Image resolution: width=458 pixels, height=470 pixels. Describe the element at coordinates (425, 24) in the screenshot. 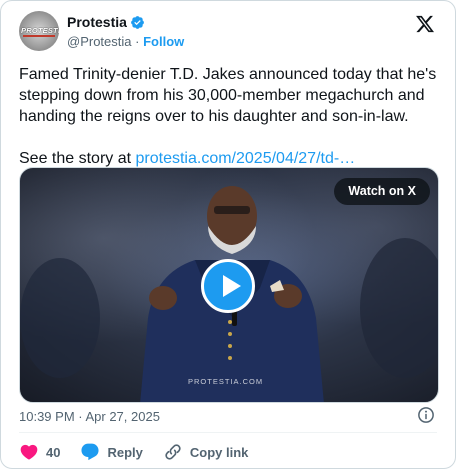

I see `x-logo-icon` at that location.